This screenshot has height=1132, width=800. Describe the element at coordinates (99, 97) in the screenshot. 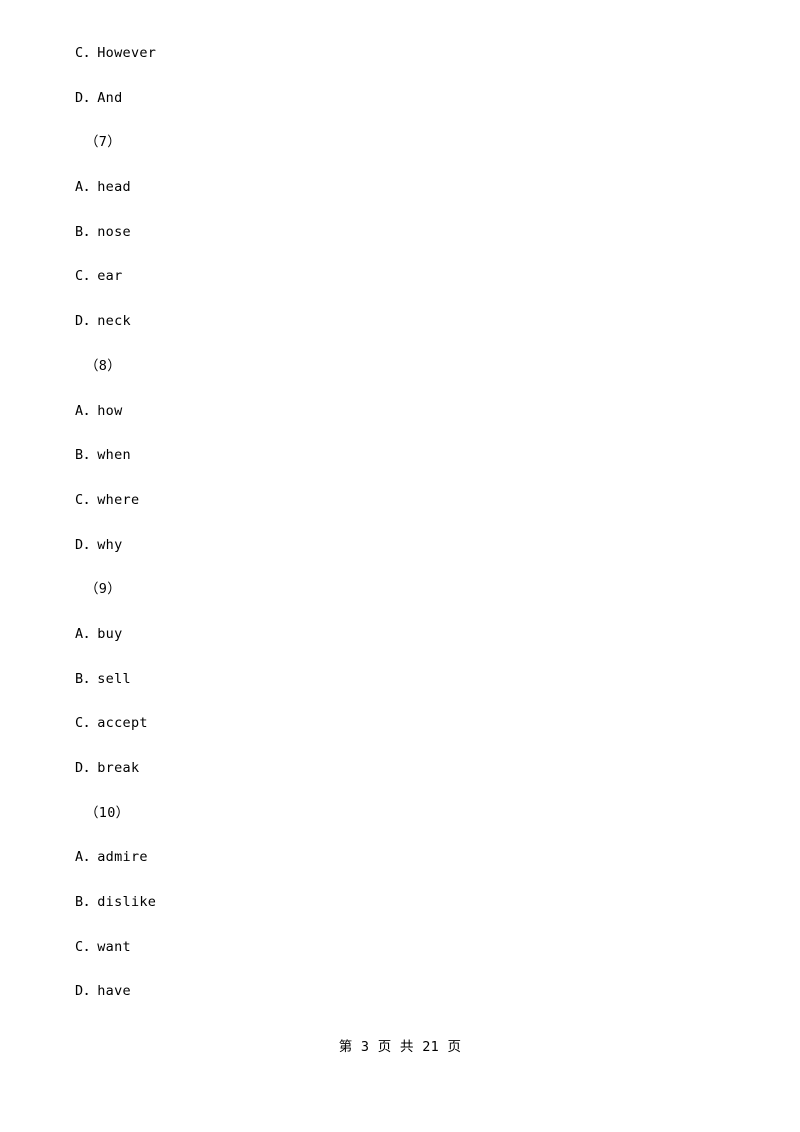

I see `option-line: D．And` at that location.